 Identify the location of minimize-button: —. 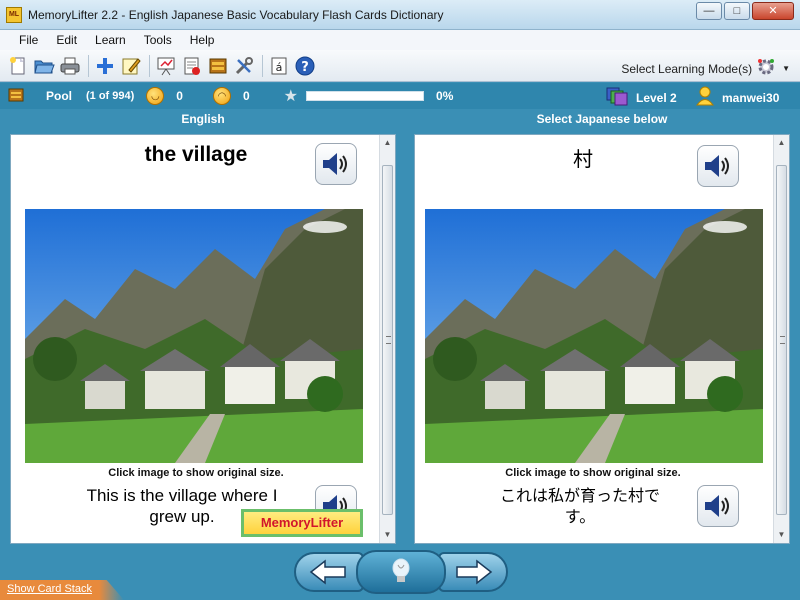
(709, 11).